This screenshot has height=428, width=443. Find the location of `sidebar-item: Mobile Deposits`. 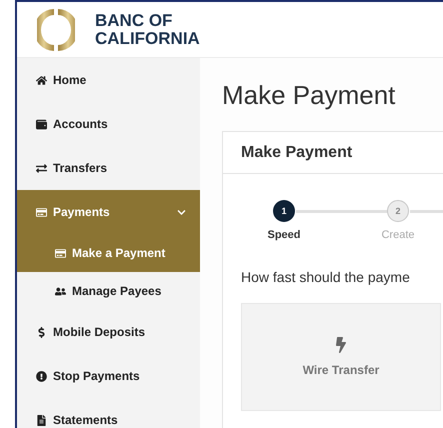

sidebar-item: Mobile Deposits is located at coordinates (108, 332).